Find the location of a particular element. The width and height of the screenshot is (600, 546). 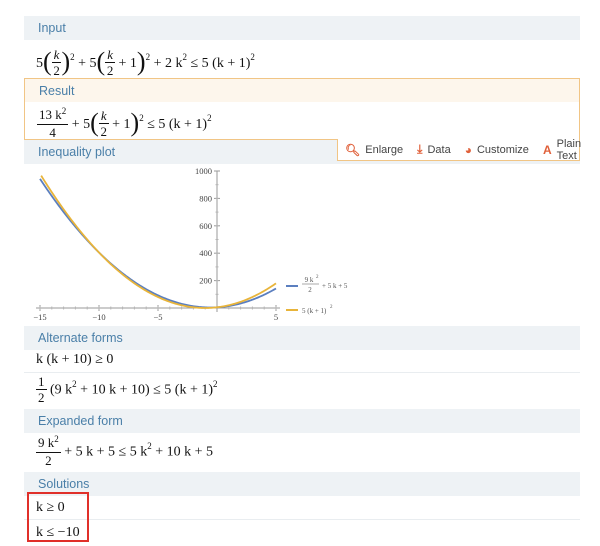

text-a-icon: A is located at coordinates (547, 149).